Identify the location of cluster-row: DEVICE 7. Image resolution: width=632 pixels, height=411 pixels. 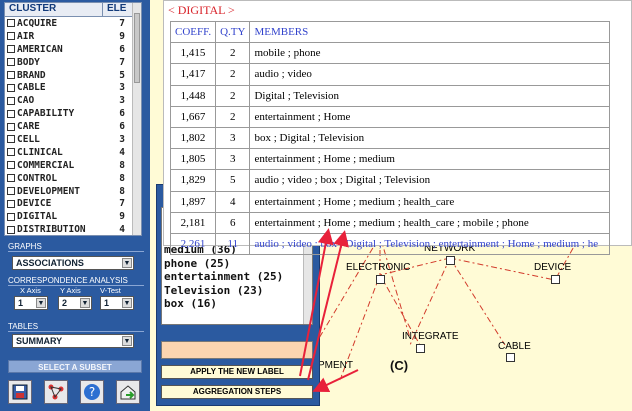
(73, 203).